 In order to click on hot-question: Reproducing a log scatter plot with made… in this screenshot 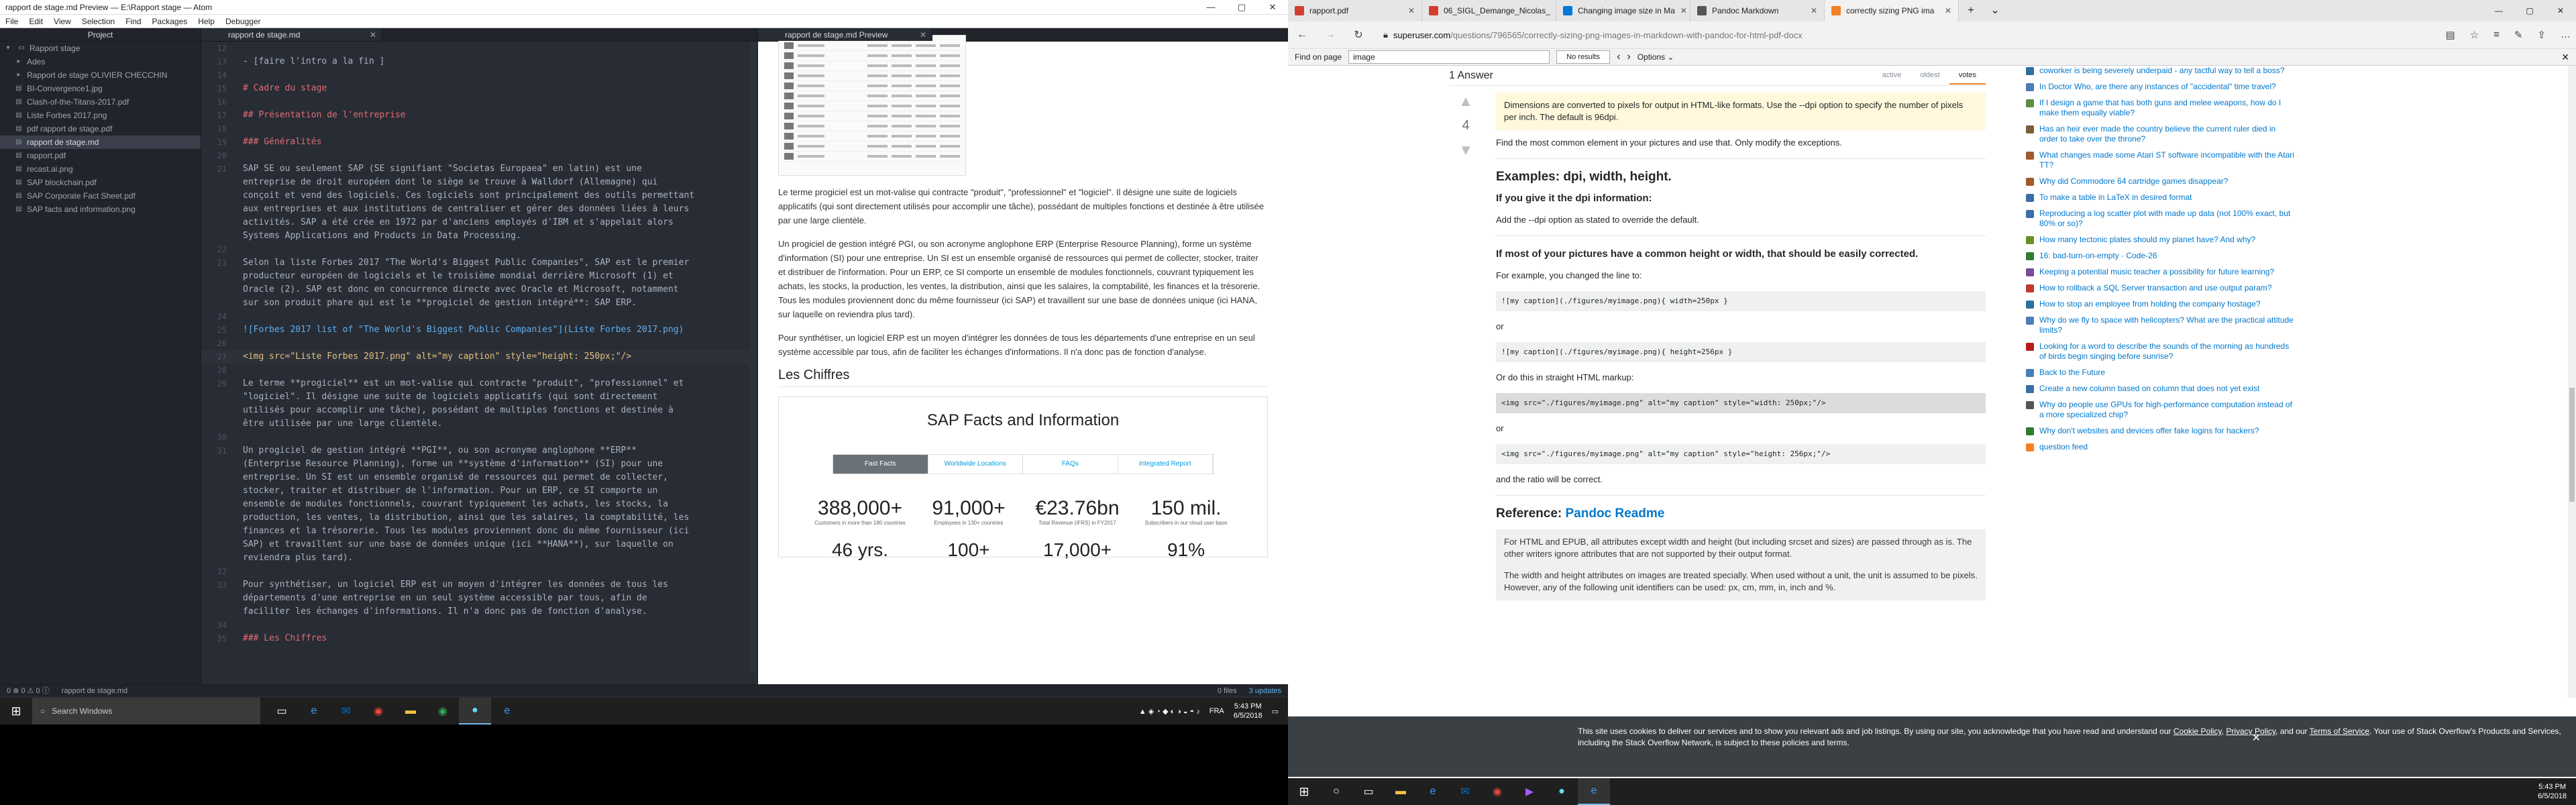, I will do `click(2160, 219)`.